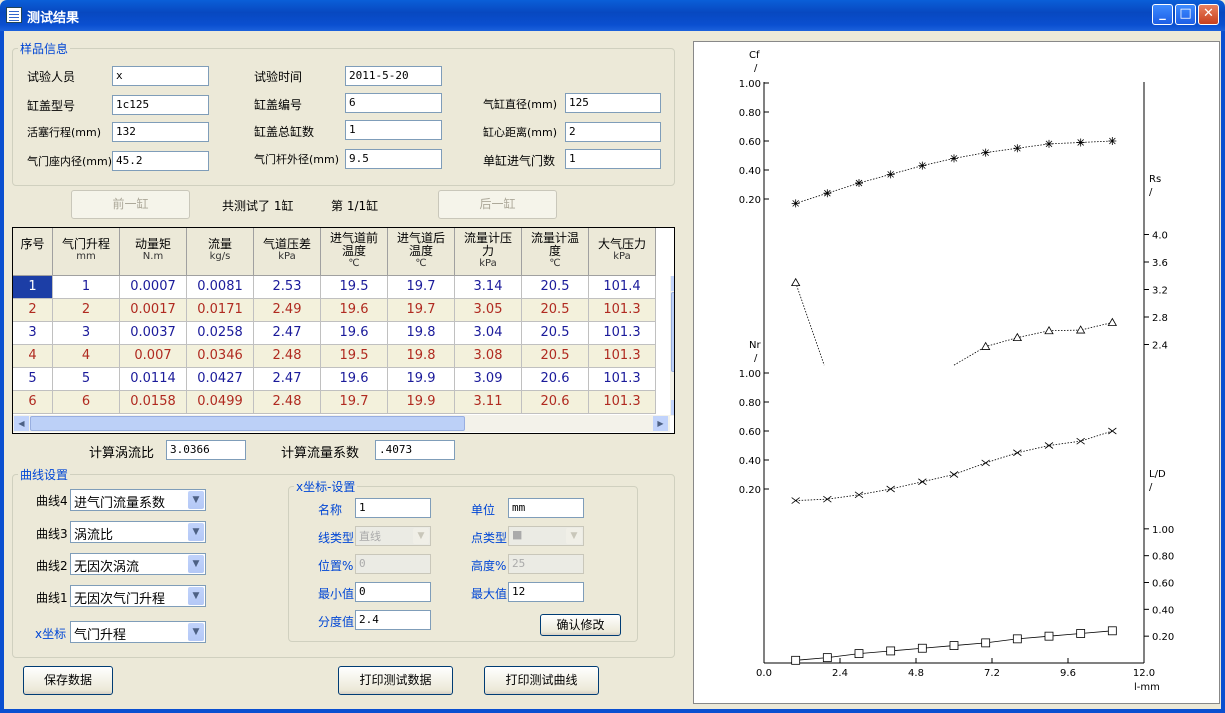 The image size is (1225, 713). Describe the element at coordinates (153, 310) in the screenshot. I see `table-cell: 0.0017` at that location.